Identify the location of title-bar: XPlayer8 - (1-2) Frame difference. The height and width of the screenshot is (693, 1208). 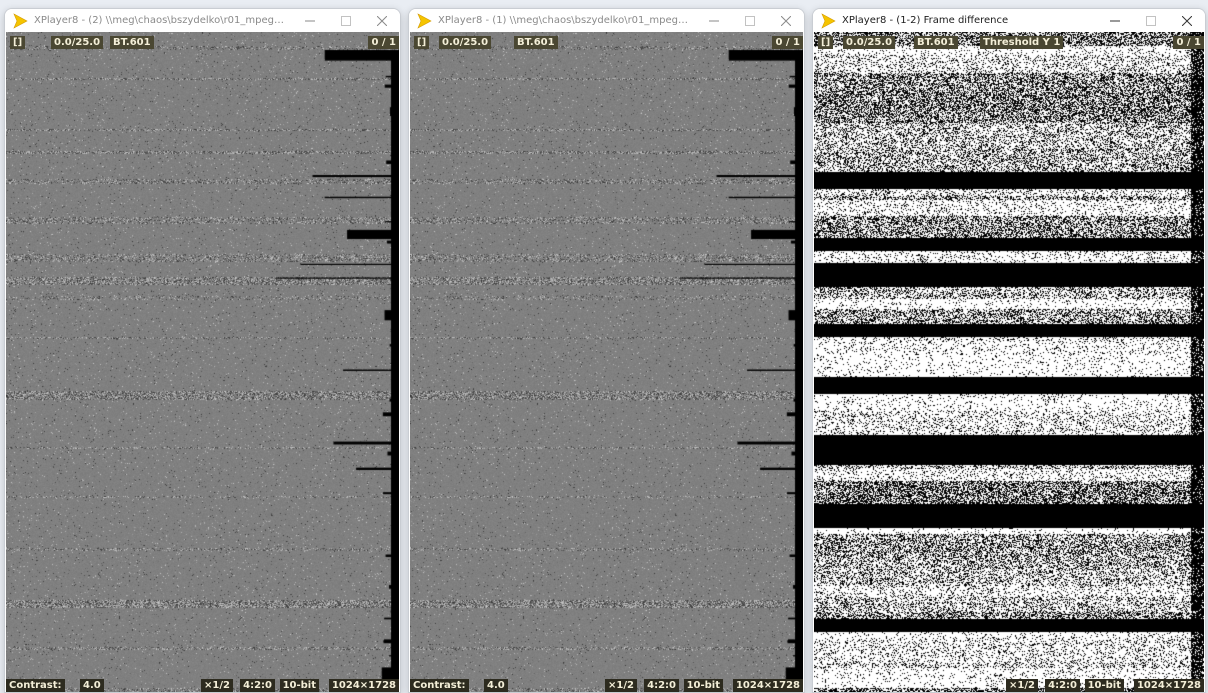
(1009, 20).